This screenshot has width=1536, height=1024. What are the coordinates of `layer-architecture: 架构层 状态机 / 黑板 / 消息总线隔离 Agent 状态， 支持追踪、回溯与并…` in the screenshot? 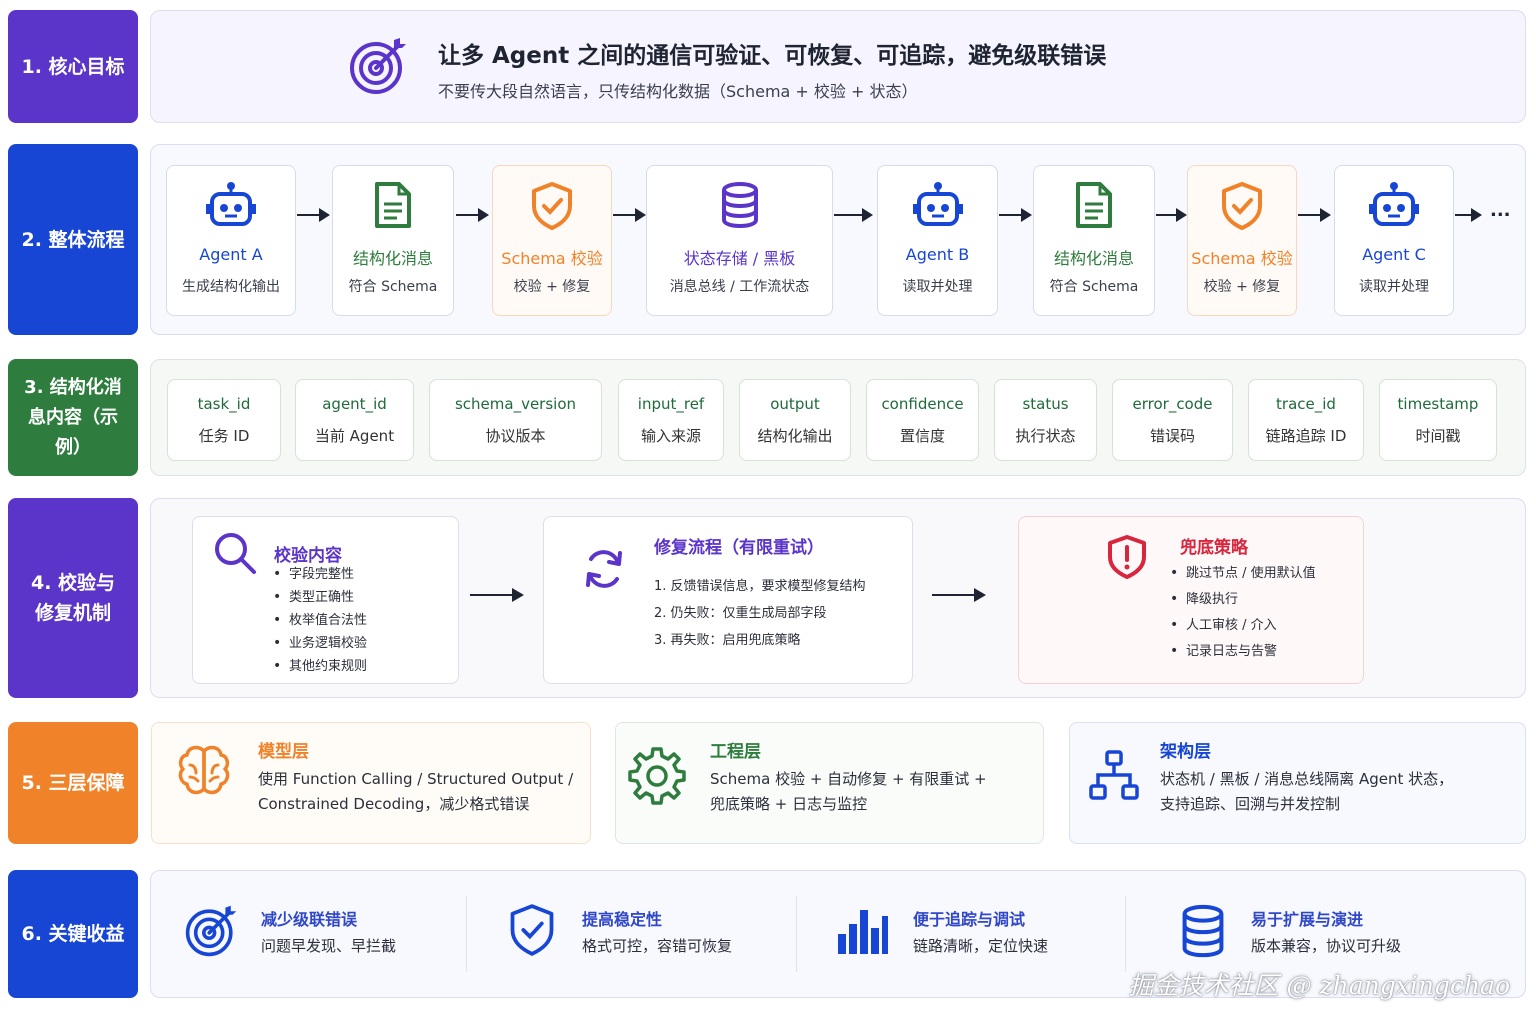 It's located at (1297, 783).